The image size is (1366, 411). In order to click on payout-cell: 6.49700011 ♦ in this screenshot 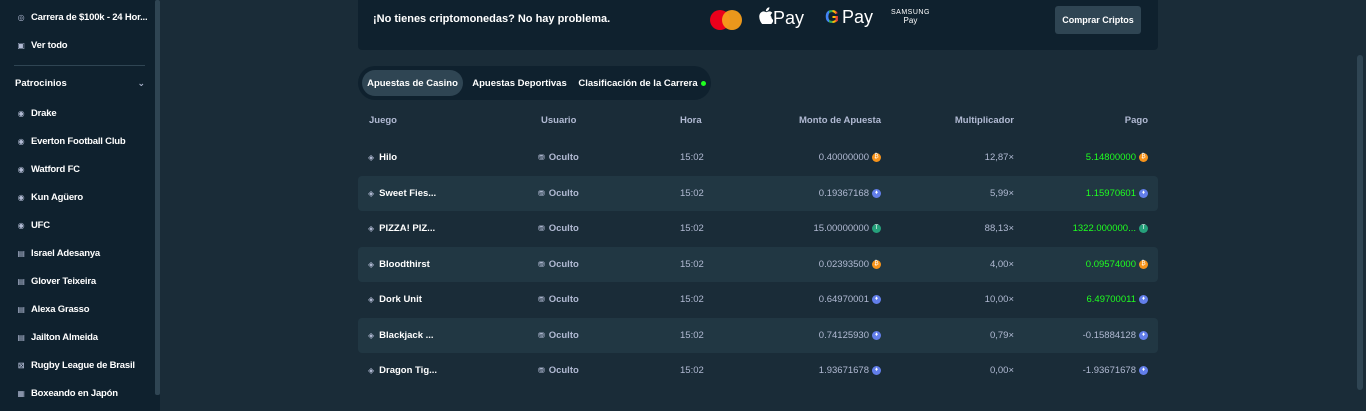, I will do `click(1117, 299)`.